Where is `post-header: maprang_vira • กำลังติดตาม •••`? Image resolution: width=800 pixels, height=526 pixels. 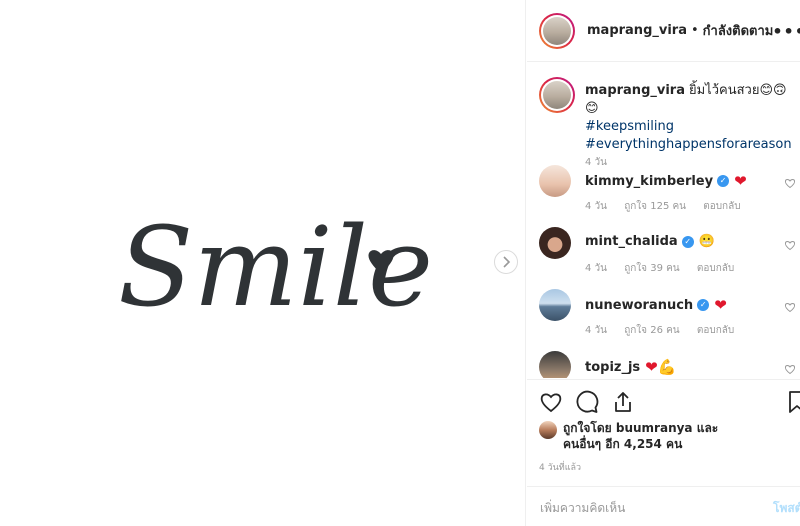 post-header: maprang_vira • กำลังติดตาม ••• is located at coordinates (663, 31).